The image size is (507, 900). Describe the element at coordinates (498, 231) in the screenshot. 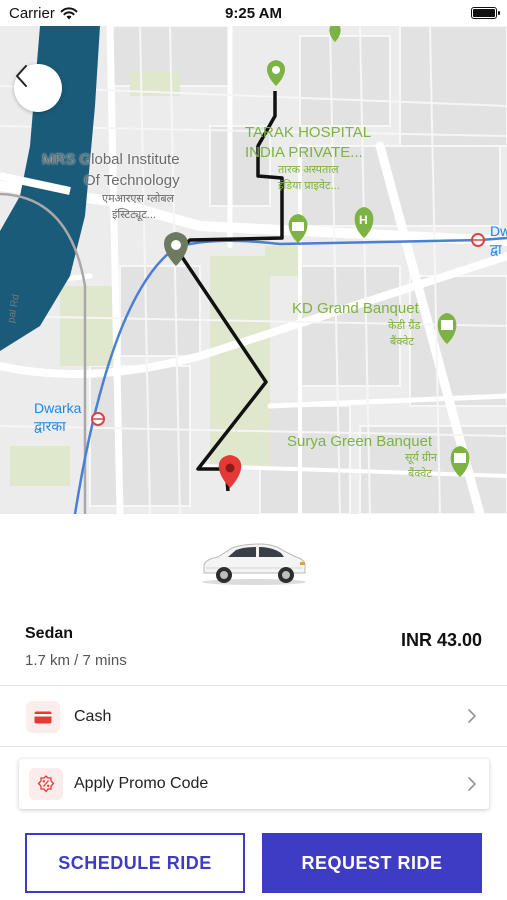

I see `map-label-dw-right: Dw` at that location.